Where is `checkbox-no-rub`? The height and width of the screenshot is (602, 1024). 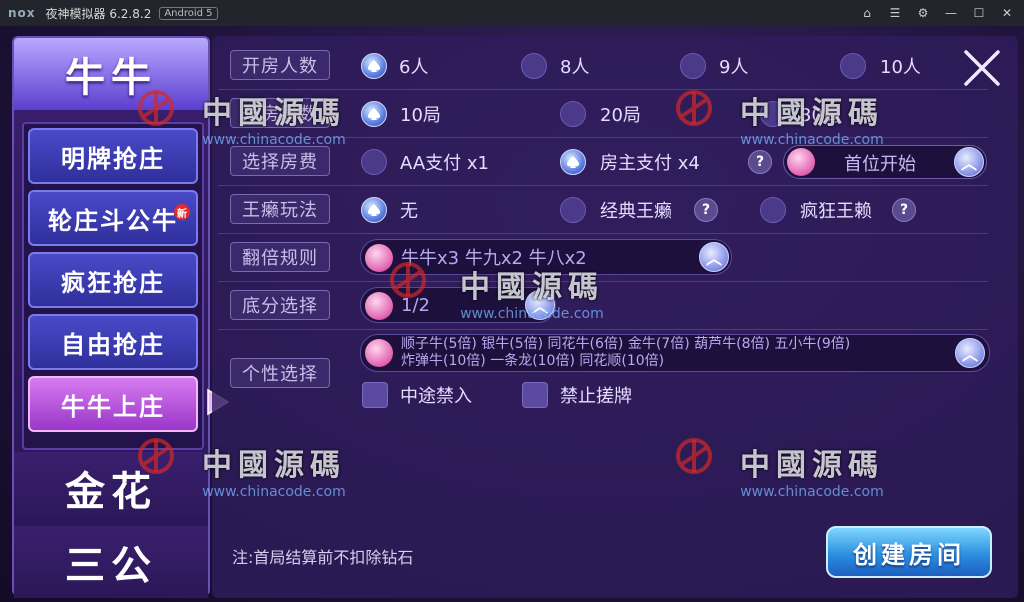
checkbox-no-rub is located at coordinates (535, 395).